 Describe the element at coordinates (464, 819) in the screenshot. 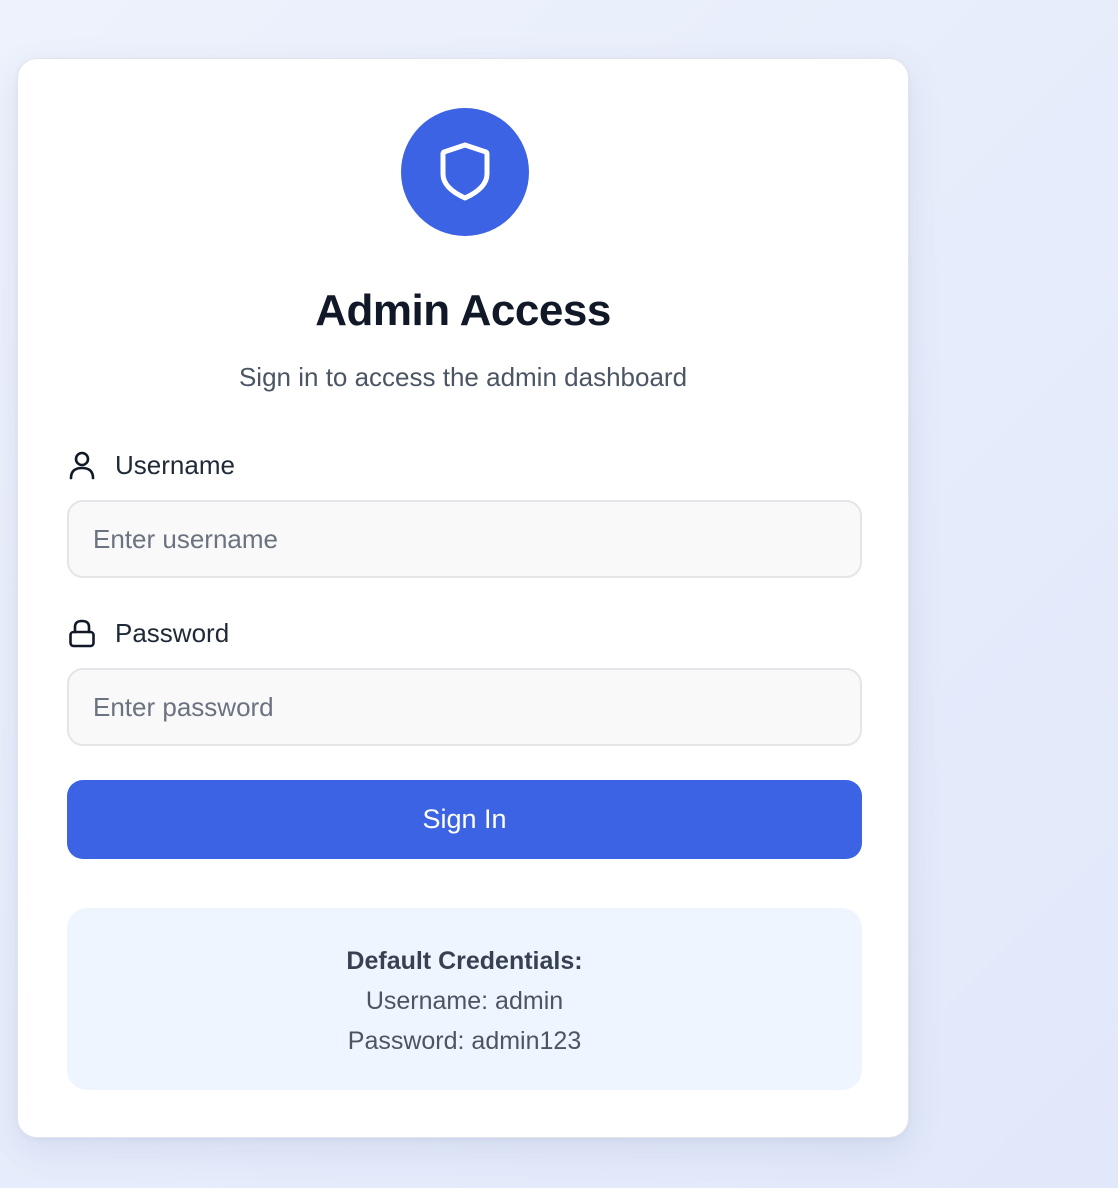

I see `sign-in-button: Sign In` at that location.